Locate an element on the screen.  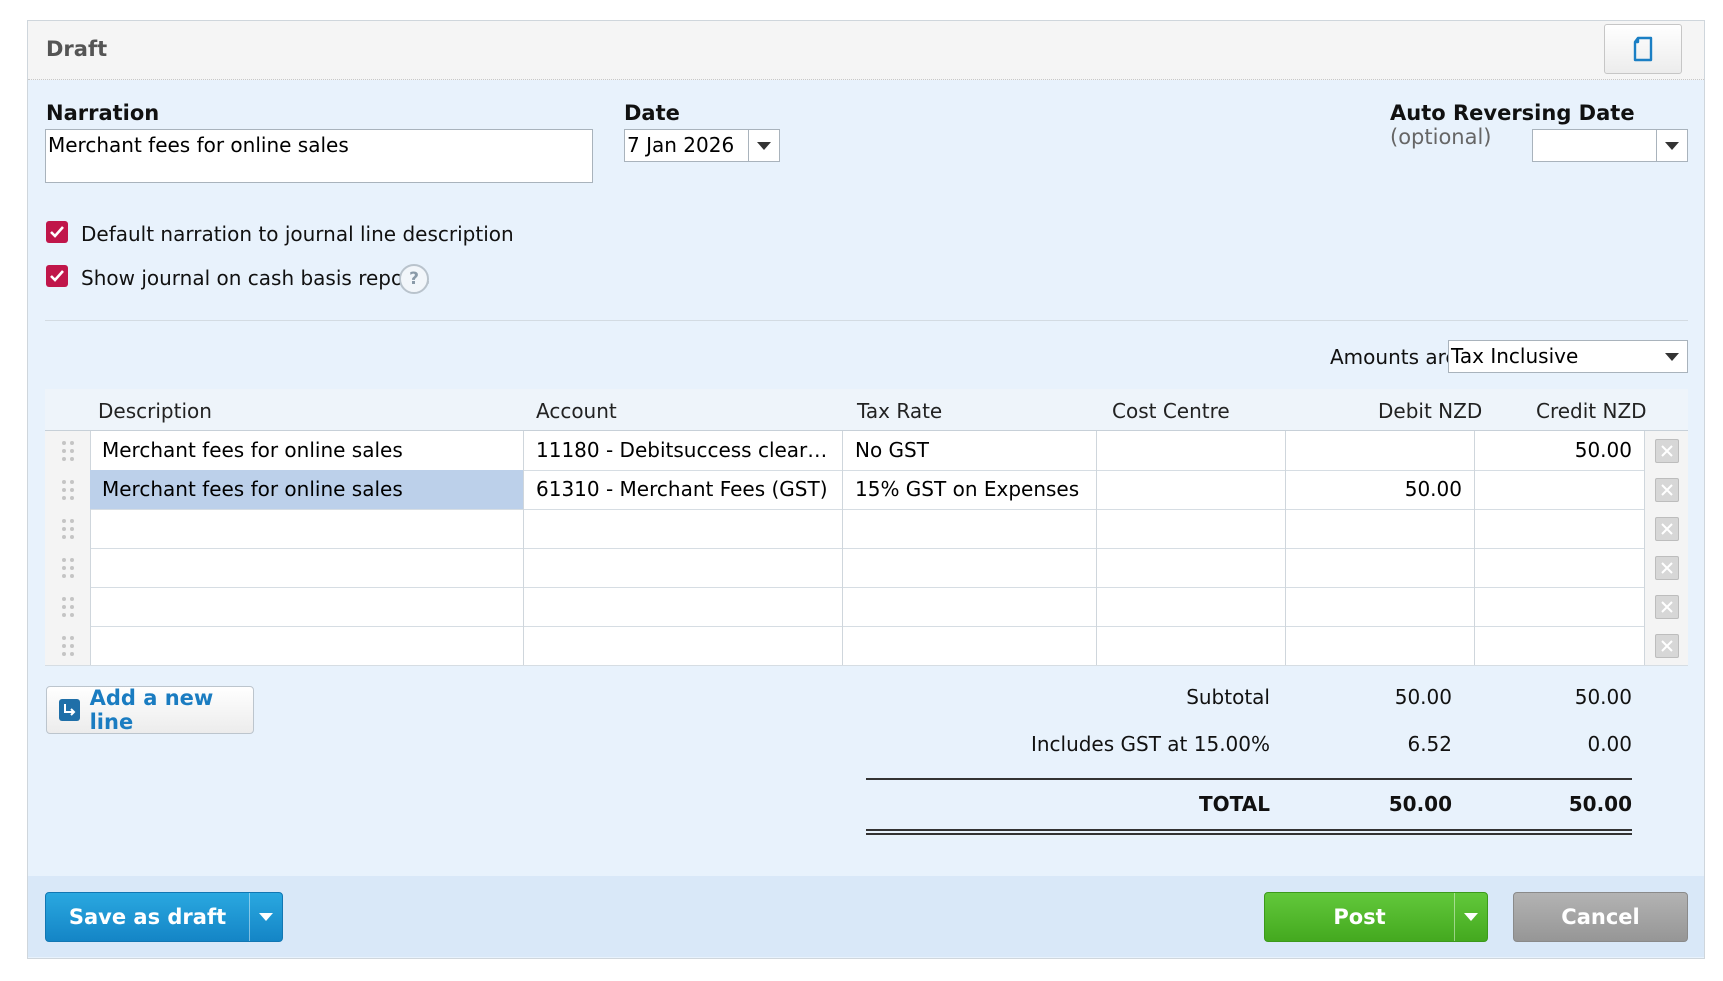
add-new-line-button: Add a new line is located at coordinates (150, 710).